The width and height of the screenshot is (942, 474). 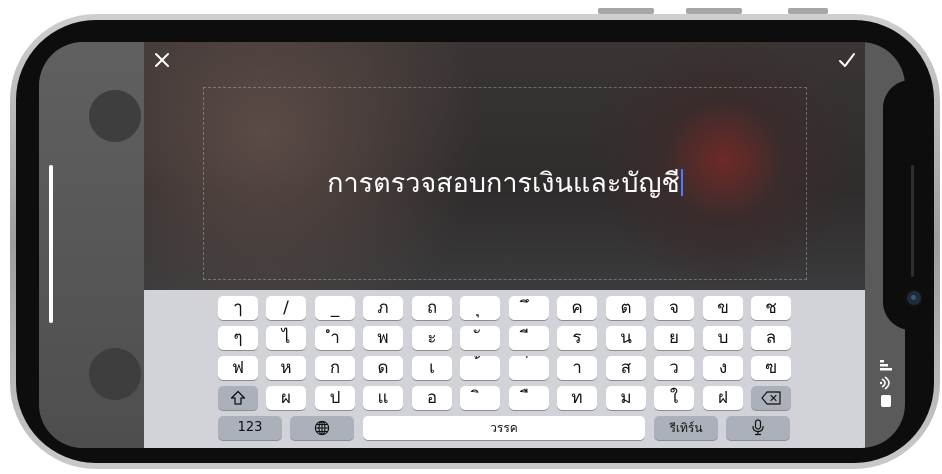 I want to click on key: ห, so click(x=286, y=368).